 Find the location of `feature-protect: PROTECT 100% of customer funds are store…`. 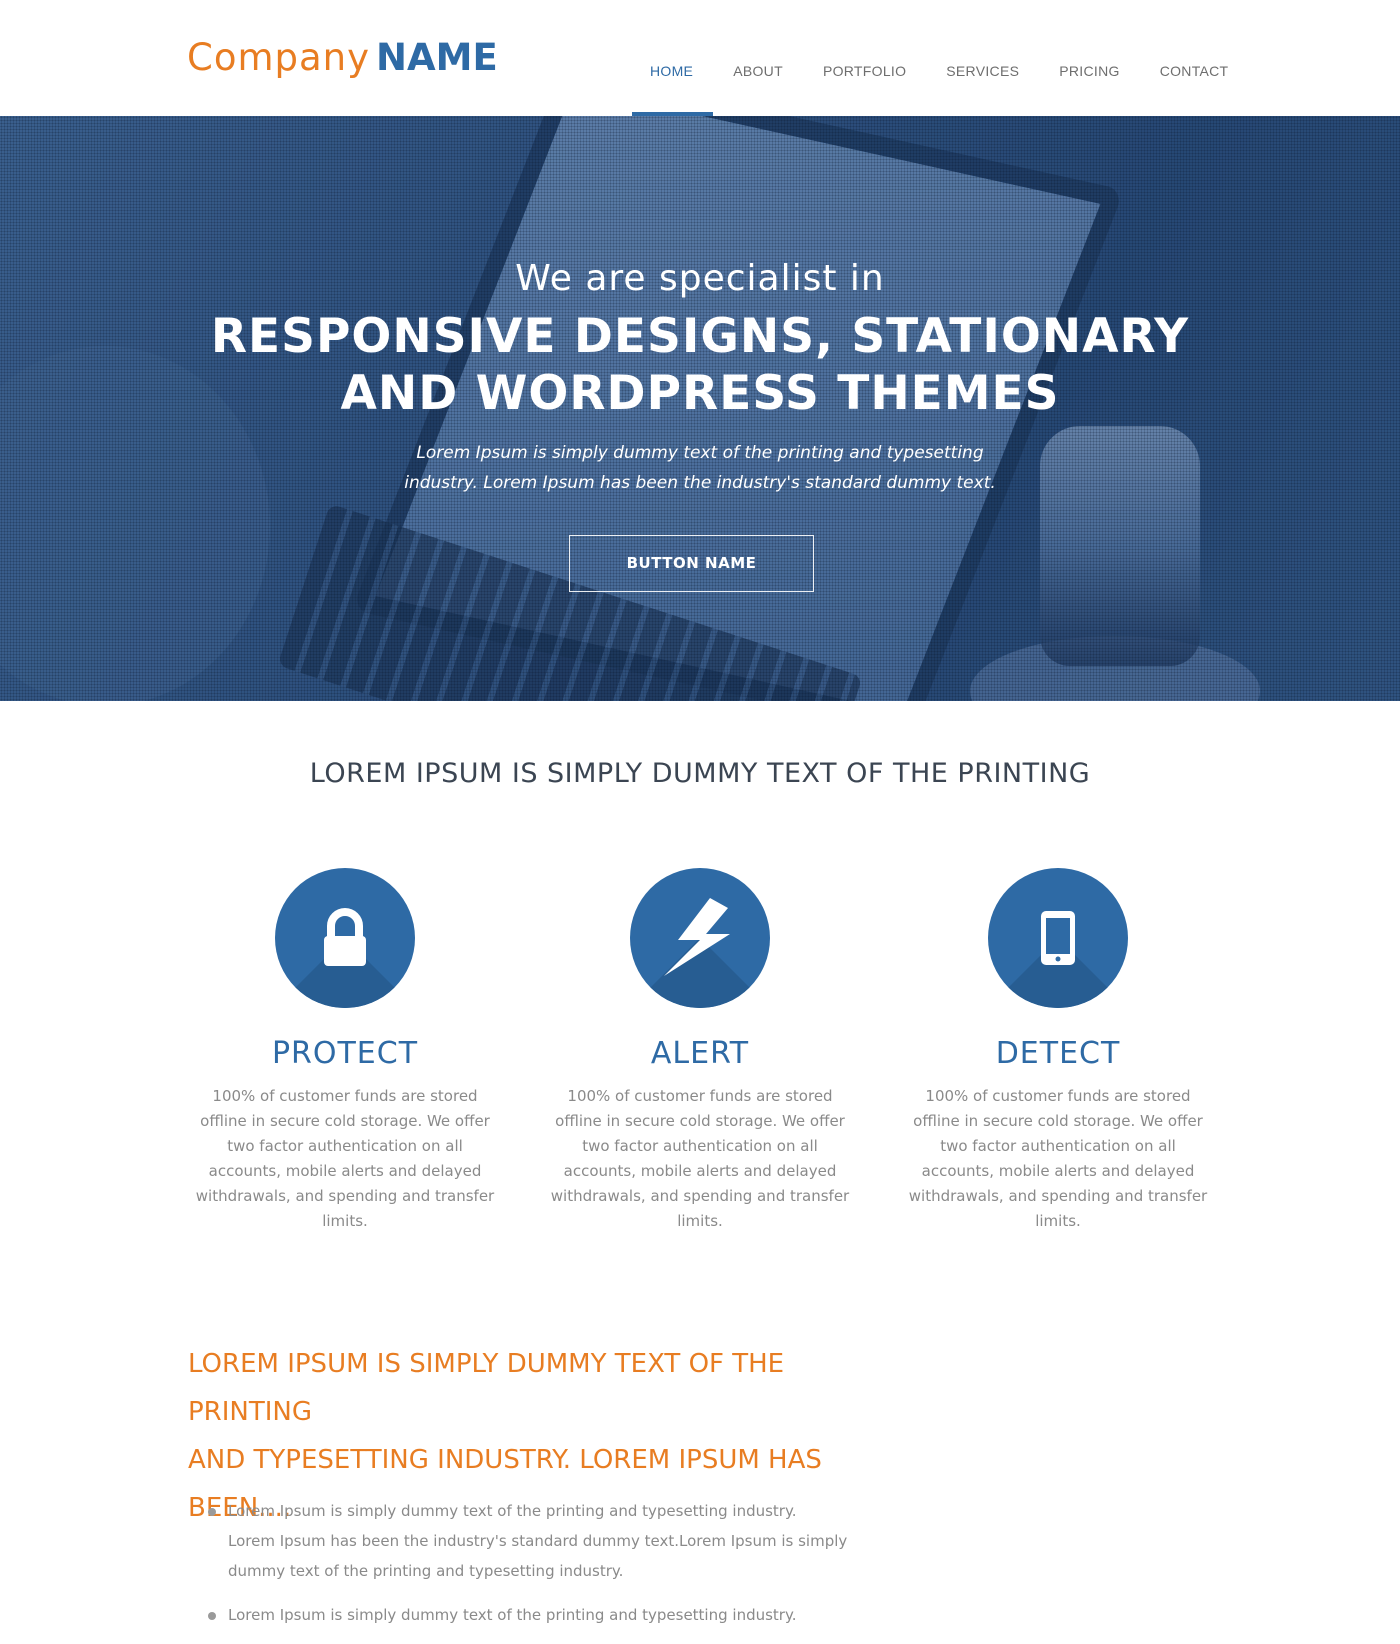

feature-protect: PROTECT 100% of customer funds are store… is located at coordinates (345, 1051).